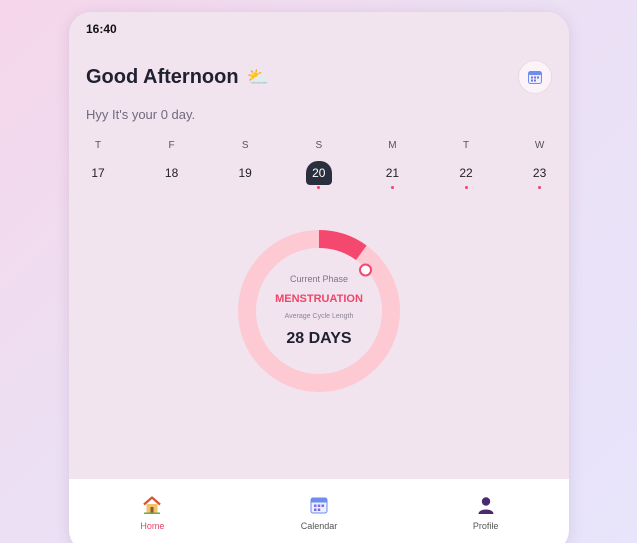 Image resolution: width=637 pixels, height=543 pixels. I want to click on greeting-header: Good Afternoon ⛅, so click(177, 77).